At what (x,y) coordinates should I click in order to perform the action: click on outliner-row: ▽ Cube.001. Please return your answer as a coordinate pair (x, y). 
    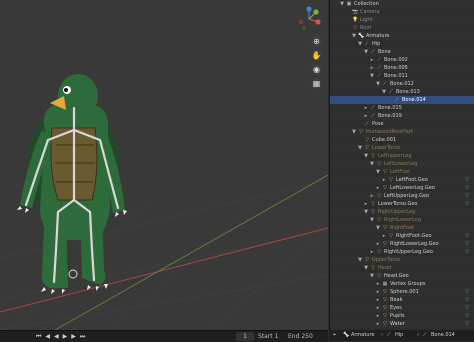
    Looking at the image, I should click on (402, 140).